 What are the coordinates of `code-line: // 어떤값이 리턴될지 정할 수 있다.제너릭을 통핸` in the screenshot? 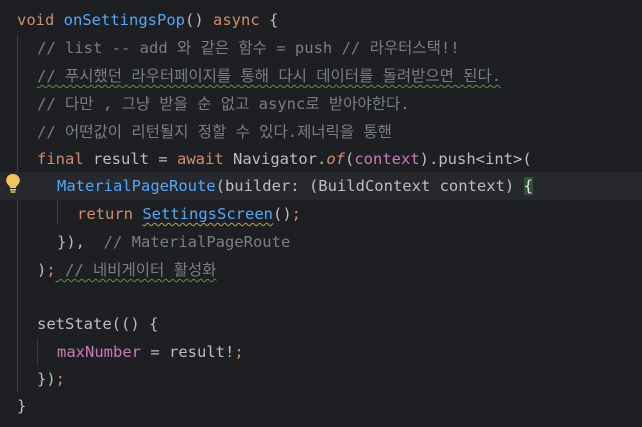 It's located at (321, 132).